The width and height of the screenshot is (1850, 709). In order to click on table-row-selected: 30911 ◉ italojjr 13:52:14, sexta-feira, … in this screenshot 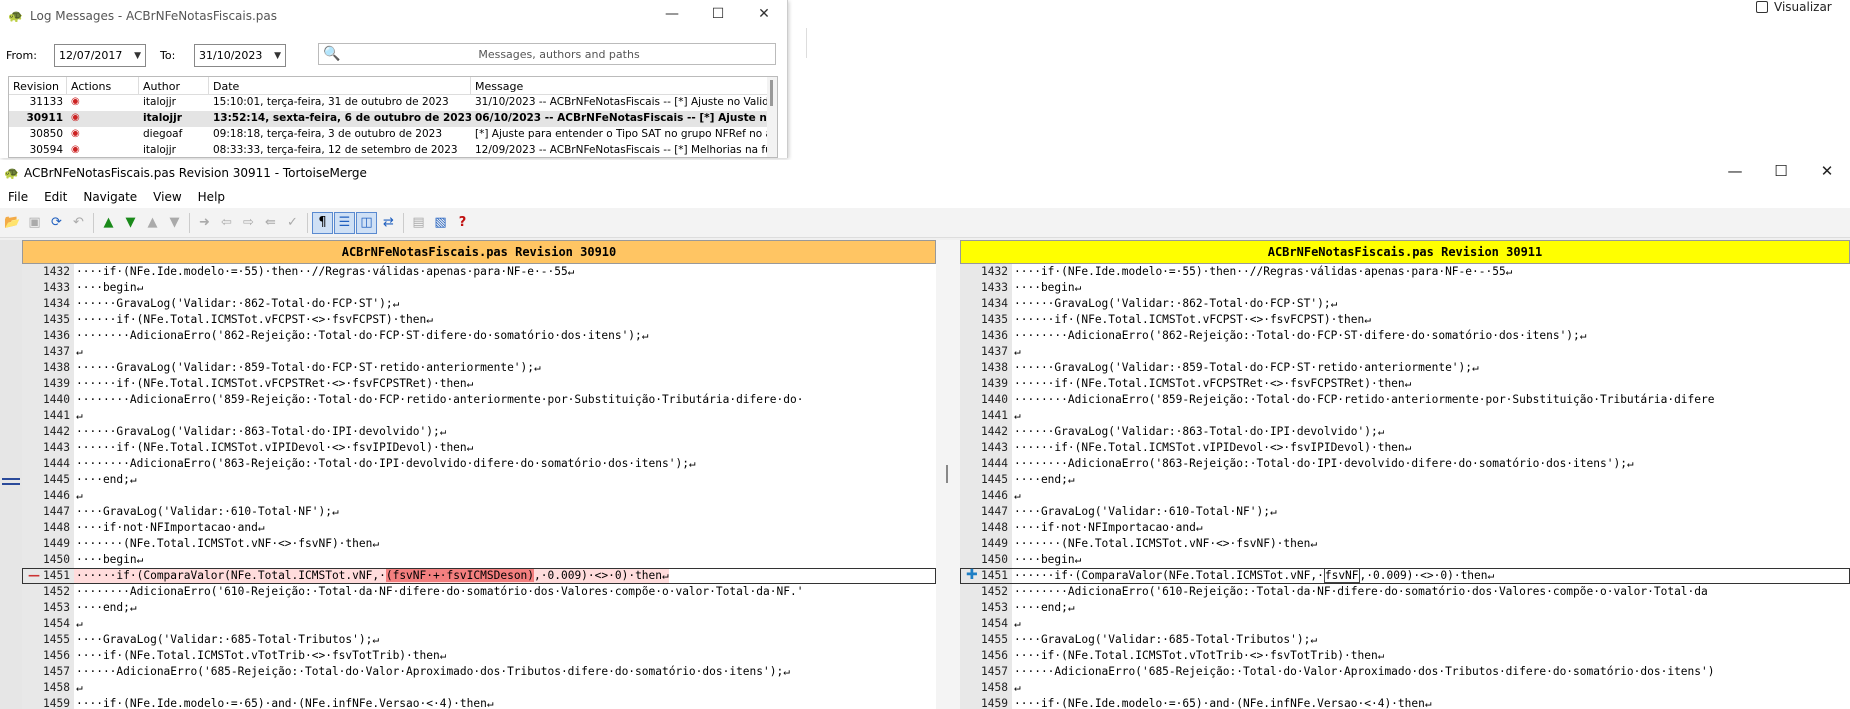, I will do `click(393, 119)`.